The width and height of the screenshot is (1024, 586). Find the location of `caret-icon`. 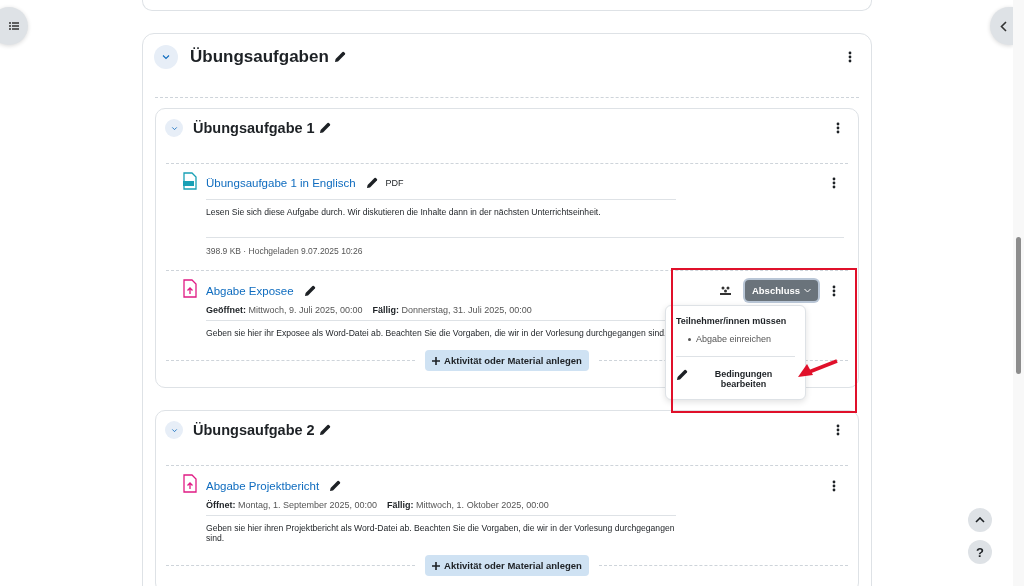

caret-icon is located at coordinates (807, 290).